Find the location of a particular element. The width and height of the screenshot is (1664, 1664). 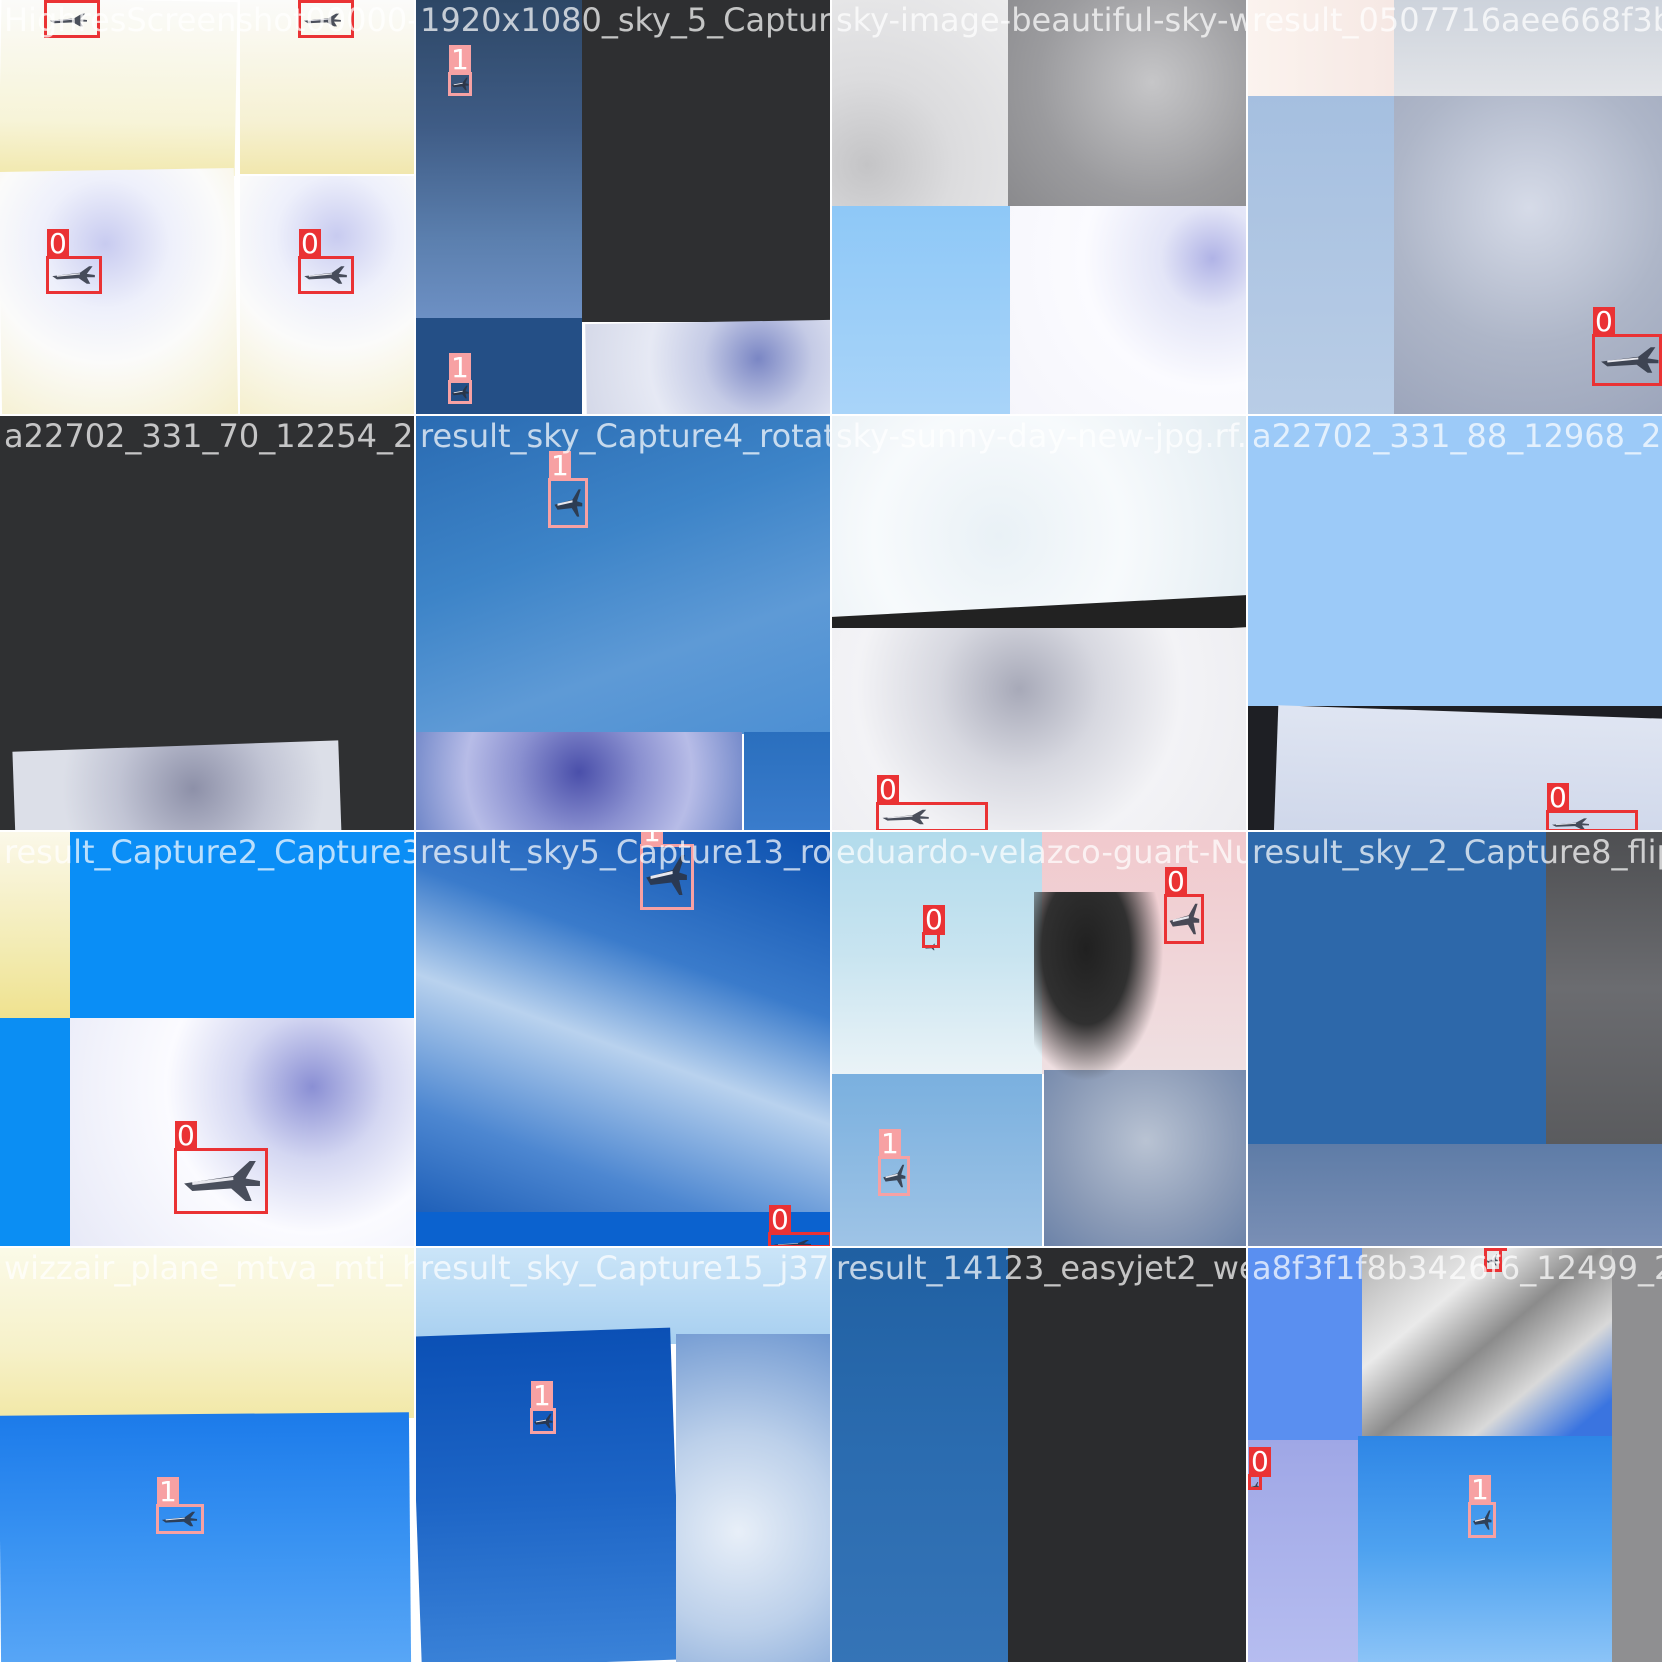

mosaic-tile: 10result_sky5_Capture13_rotated_png-rela is located at coordinates (624, 1040).